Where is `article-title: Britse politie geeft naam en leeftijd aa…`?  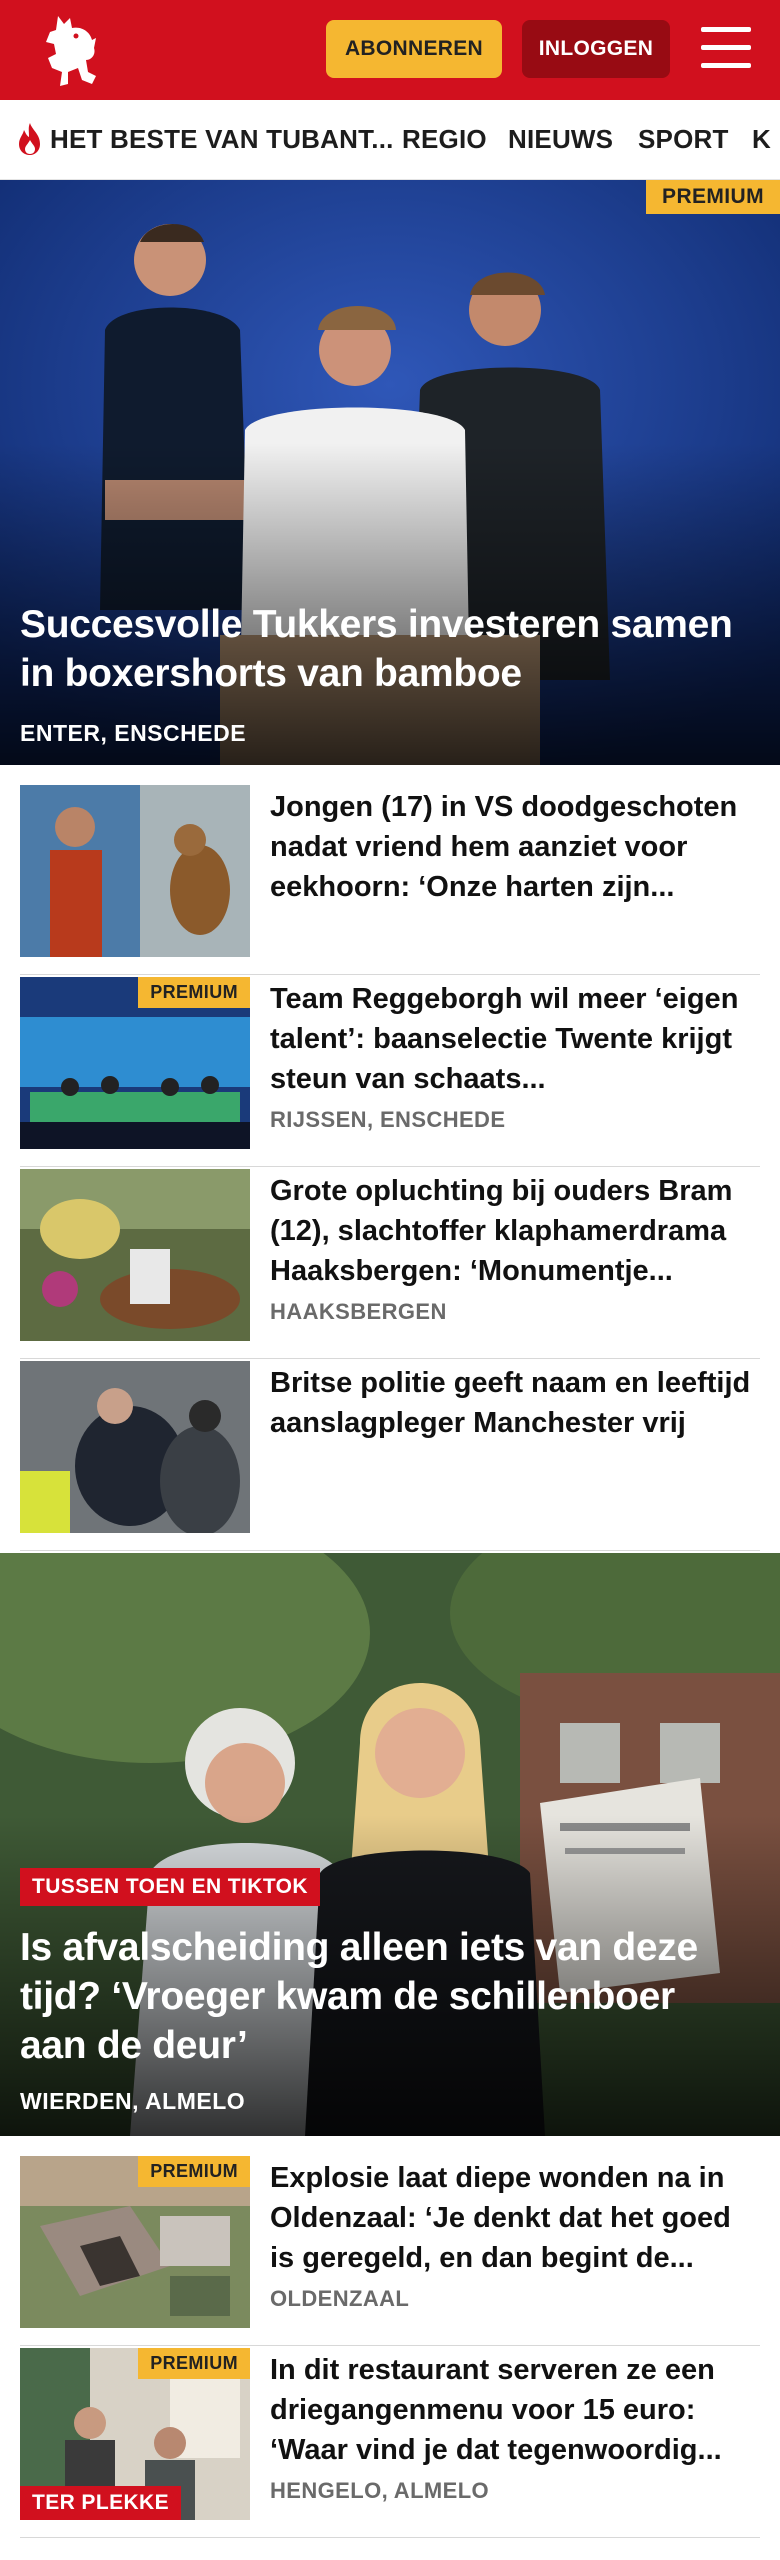
article-title: Britse politie geeft naam en leeftijd aa… is located at coordinates (515, 1423).